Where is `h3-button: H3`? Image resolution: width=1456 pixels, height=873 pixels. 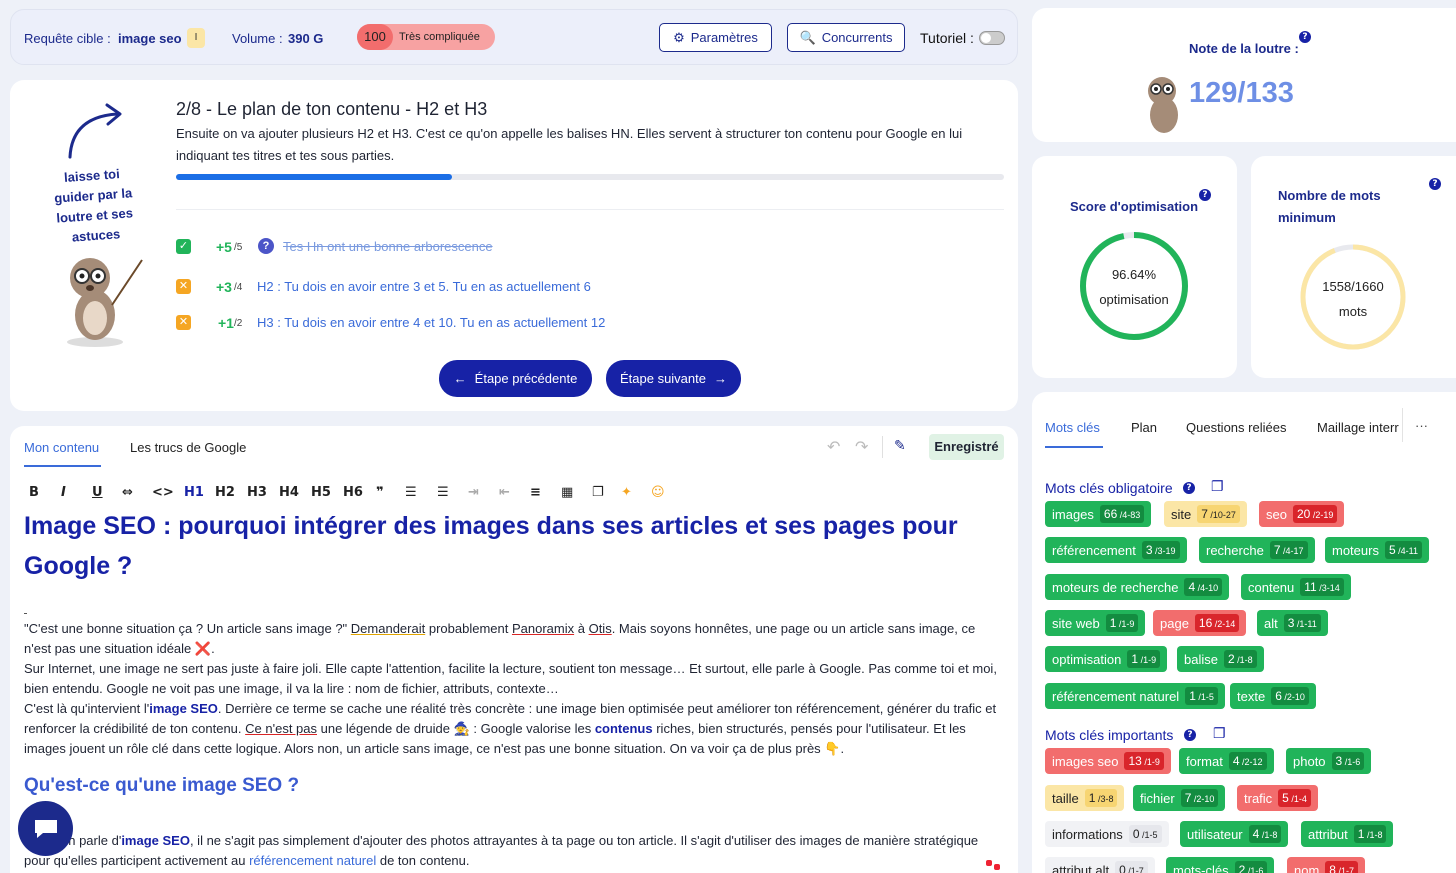 h3-button: H3 is located at coordinates (257, 492).